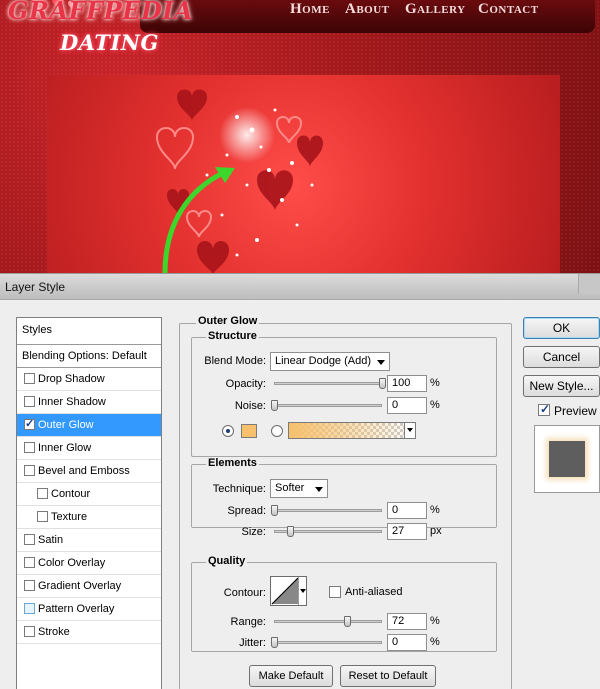  What do you see at coordinates (277, 431) in the screenshot?
I see `gradient-radio` at bounding box center [277, 431].